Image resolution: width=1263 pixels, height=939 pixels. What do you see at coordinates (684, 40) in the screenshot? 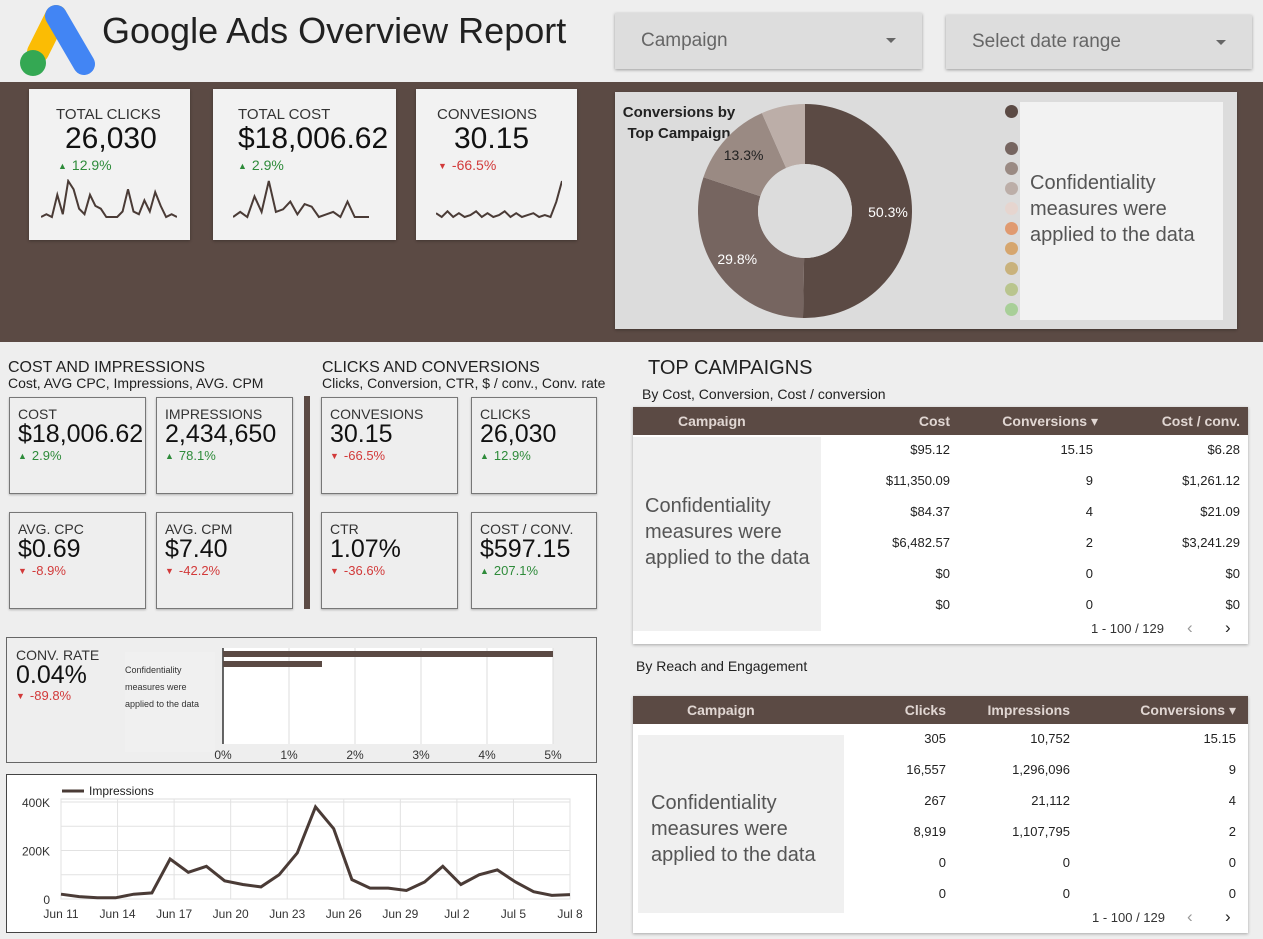
I see `campaign-dropdown-label: Campaign` at bounding box center [684, 40].